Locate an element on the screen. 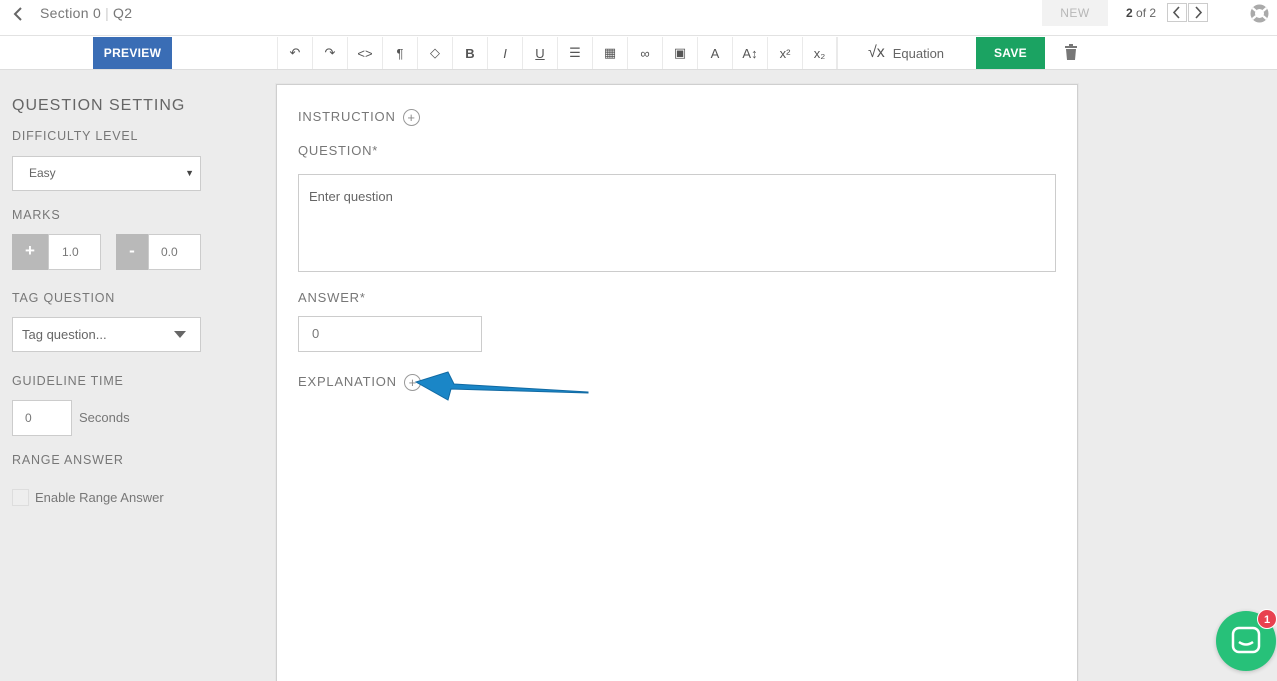 The height and width of the screenshot is (681, 1277). marks-minus-button: - is located at coordinates (132, 252).